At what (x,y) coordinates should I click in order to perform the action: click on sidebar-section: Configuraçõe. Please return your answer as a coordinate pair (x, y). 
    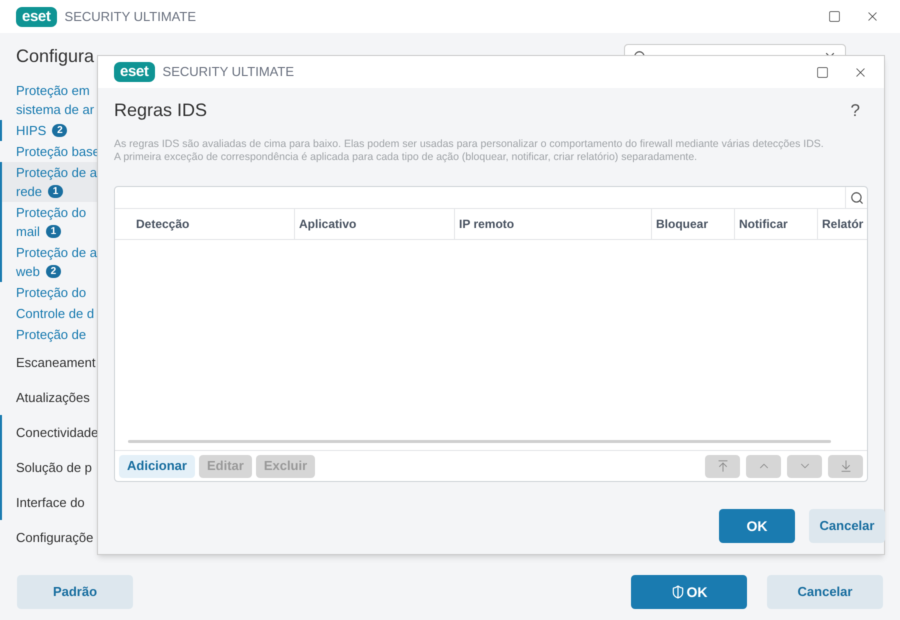
    Looking at the image, I should click on (48, 537).